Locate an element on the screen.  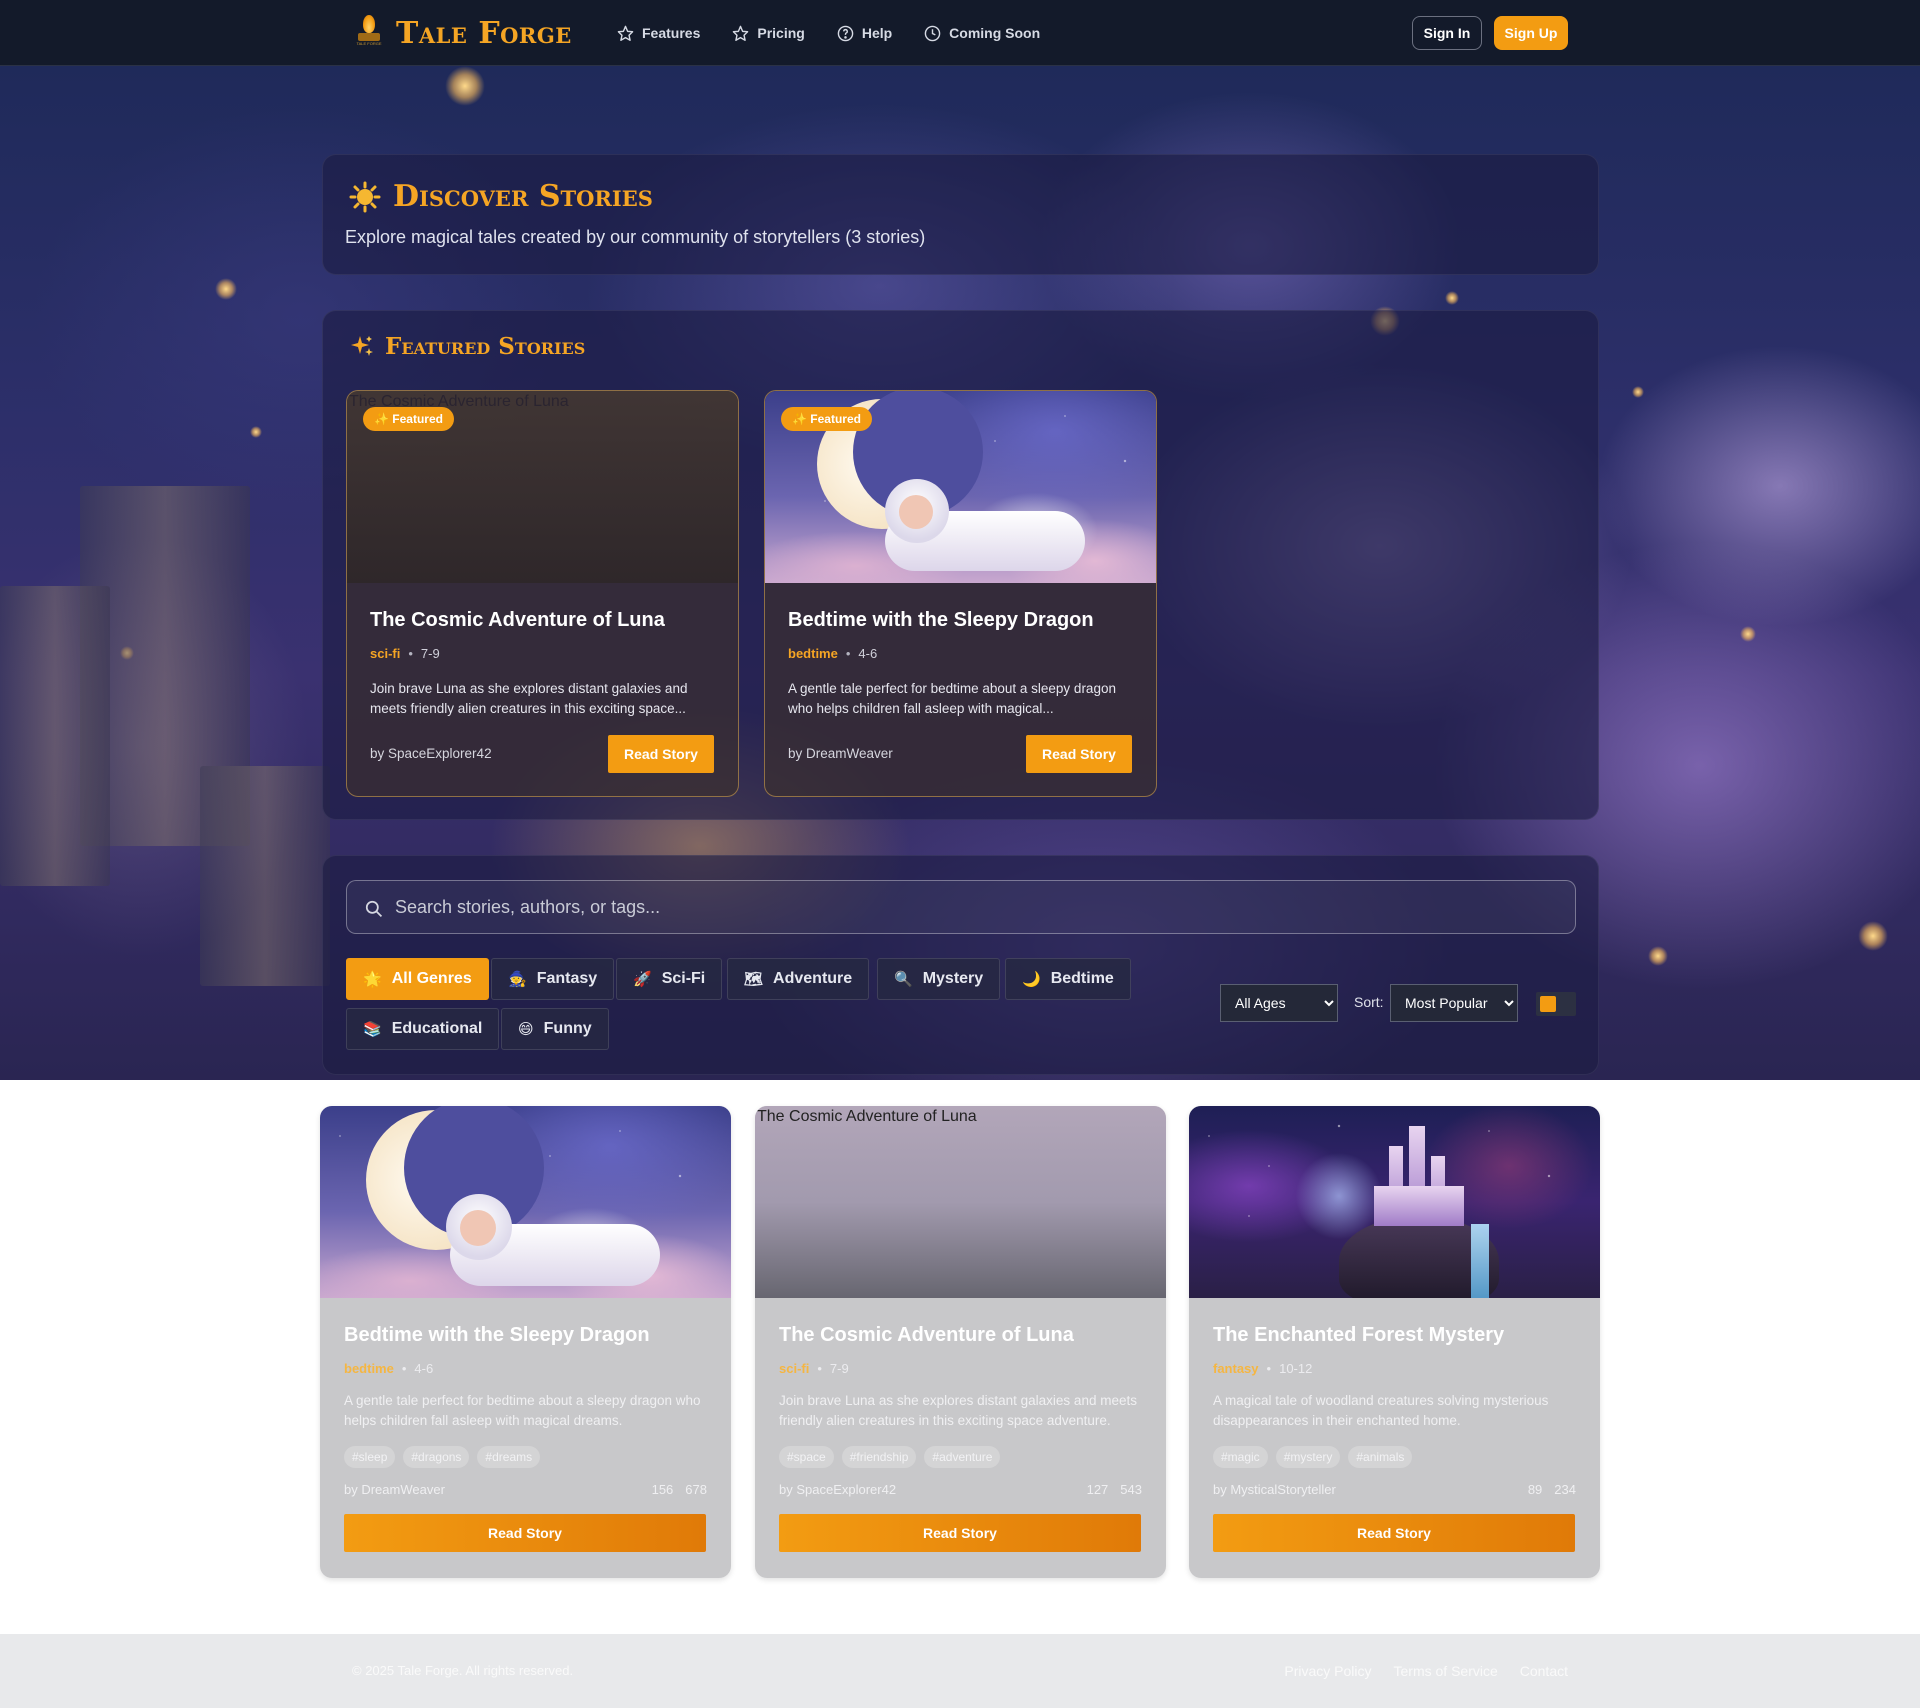
copyright: © 2025 Tale Forge. All rights reserved. is located at coordinates (463, 1670).